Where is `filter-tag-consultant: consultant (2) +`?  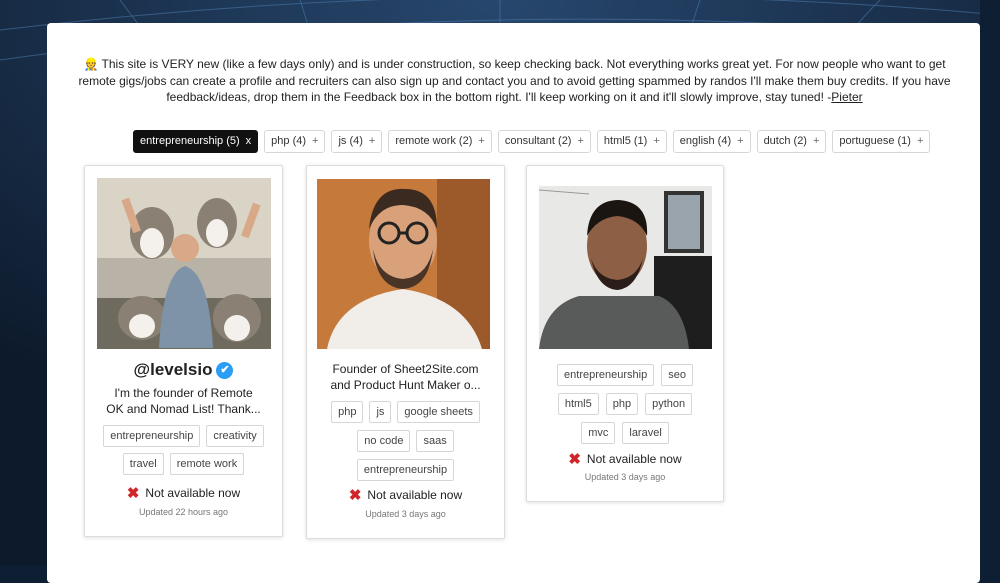 filter-tag-consultant: consultant (2) + is located at coordinates (544, 141).